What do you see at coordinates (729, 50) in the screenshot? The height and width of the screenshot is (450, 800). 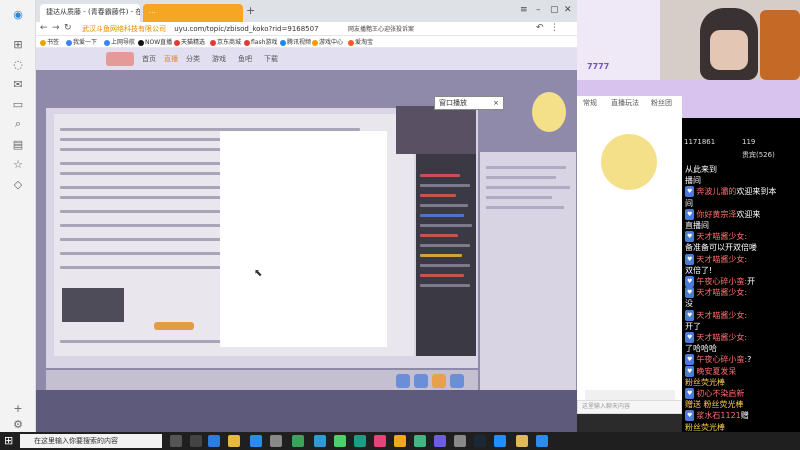 I see `streamer-face` at bounding box center [729, 50].